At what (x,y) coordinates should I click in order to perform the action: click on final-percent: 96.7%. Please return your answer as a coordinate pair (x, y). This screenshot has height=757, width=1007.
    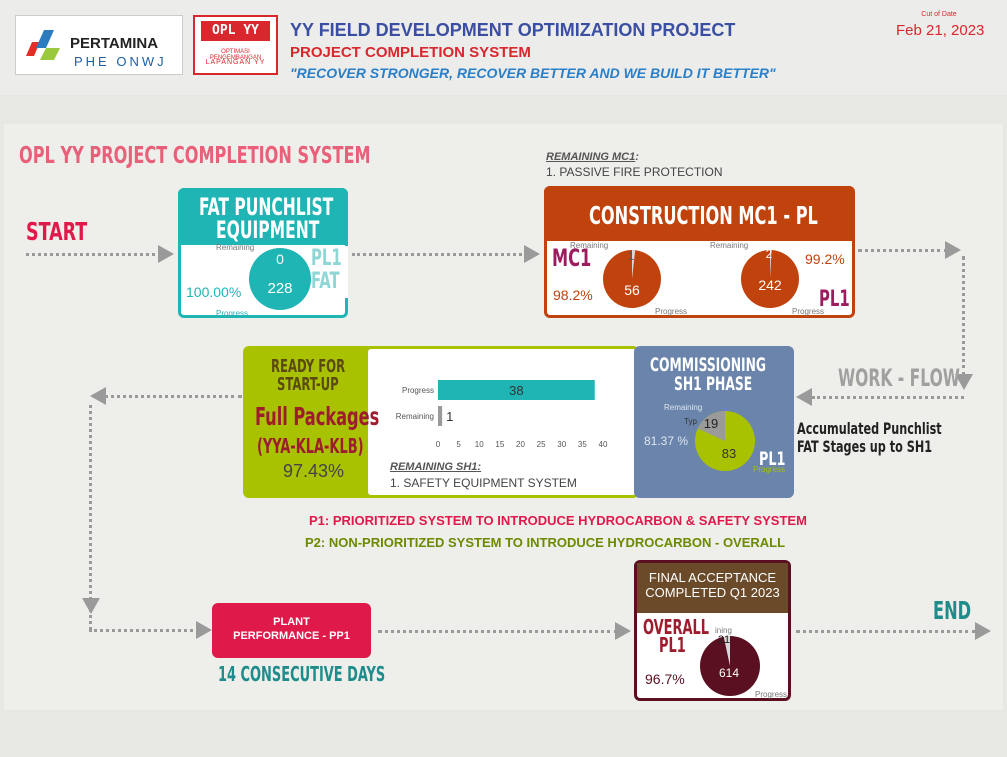
    Looking at the image, I should click on (665, 679).